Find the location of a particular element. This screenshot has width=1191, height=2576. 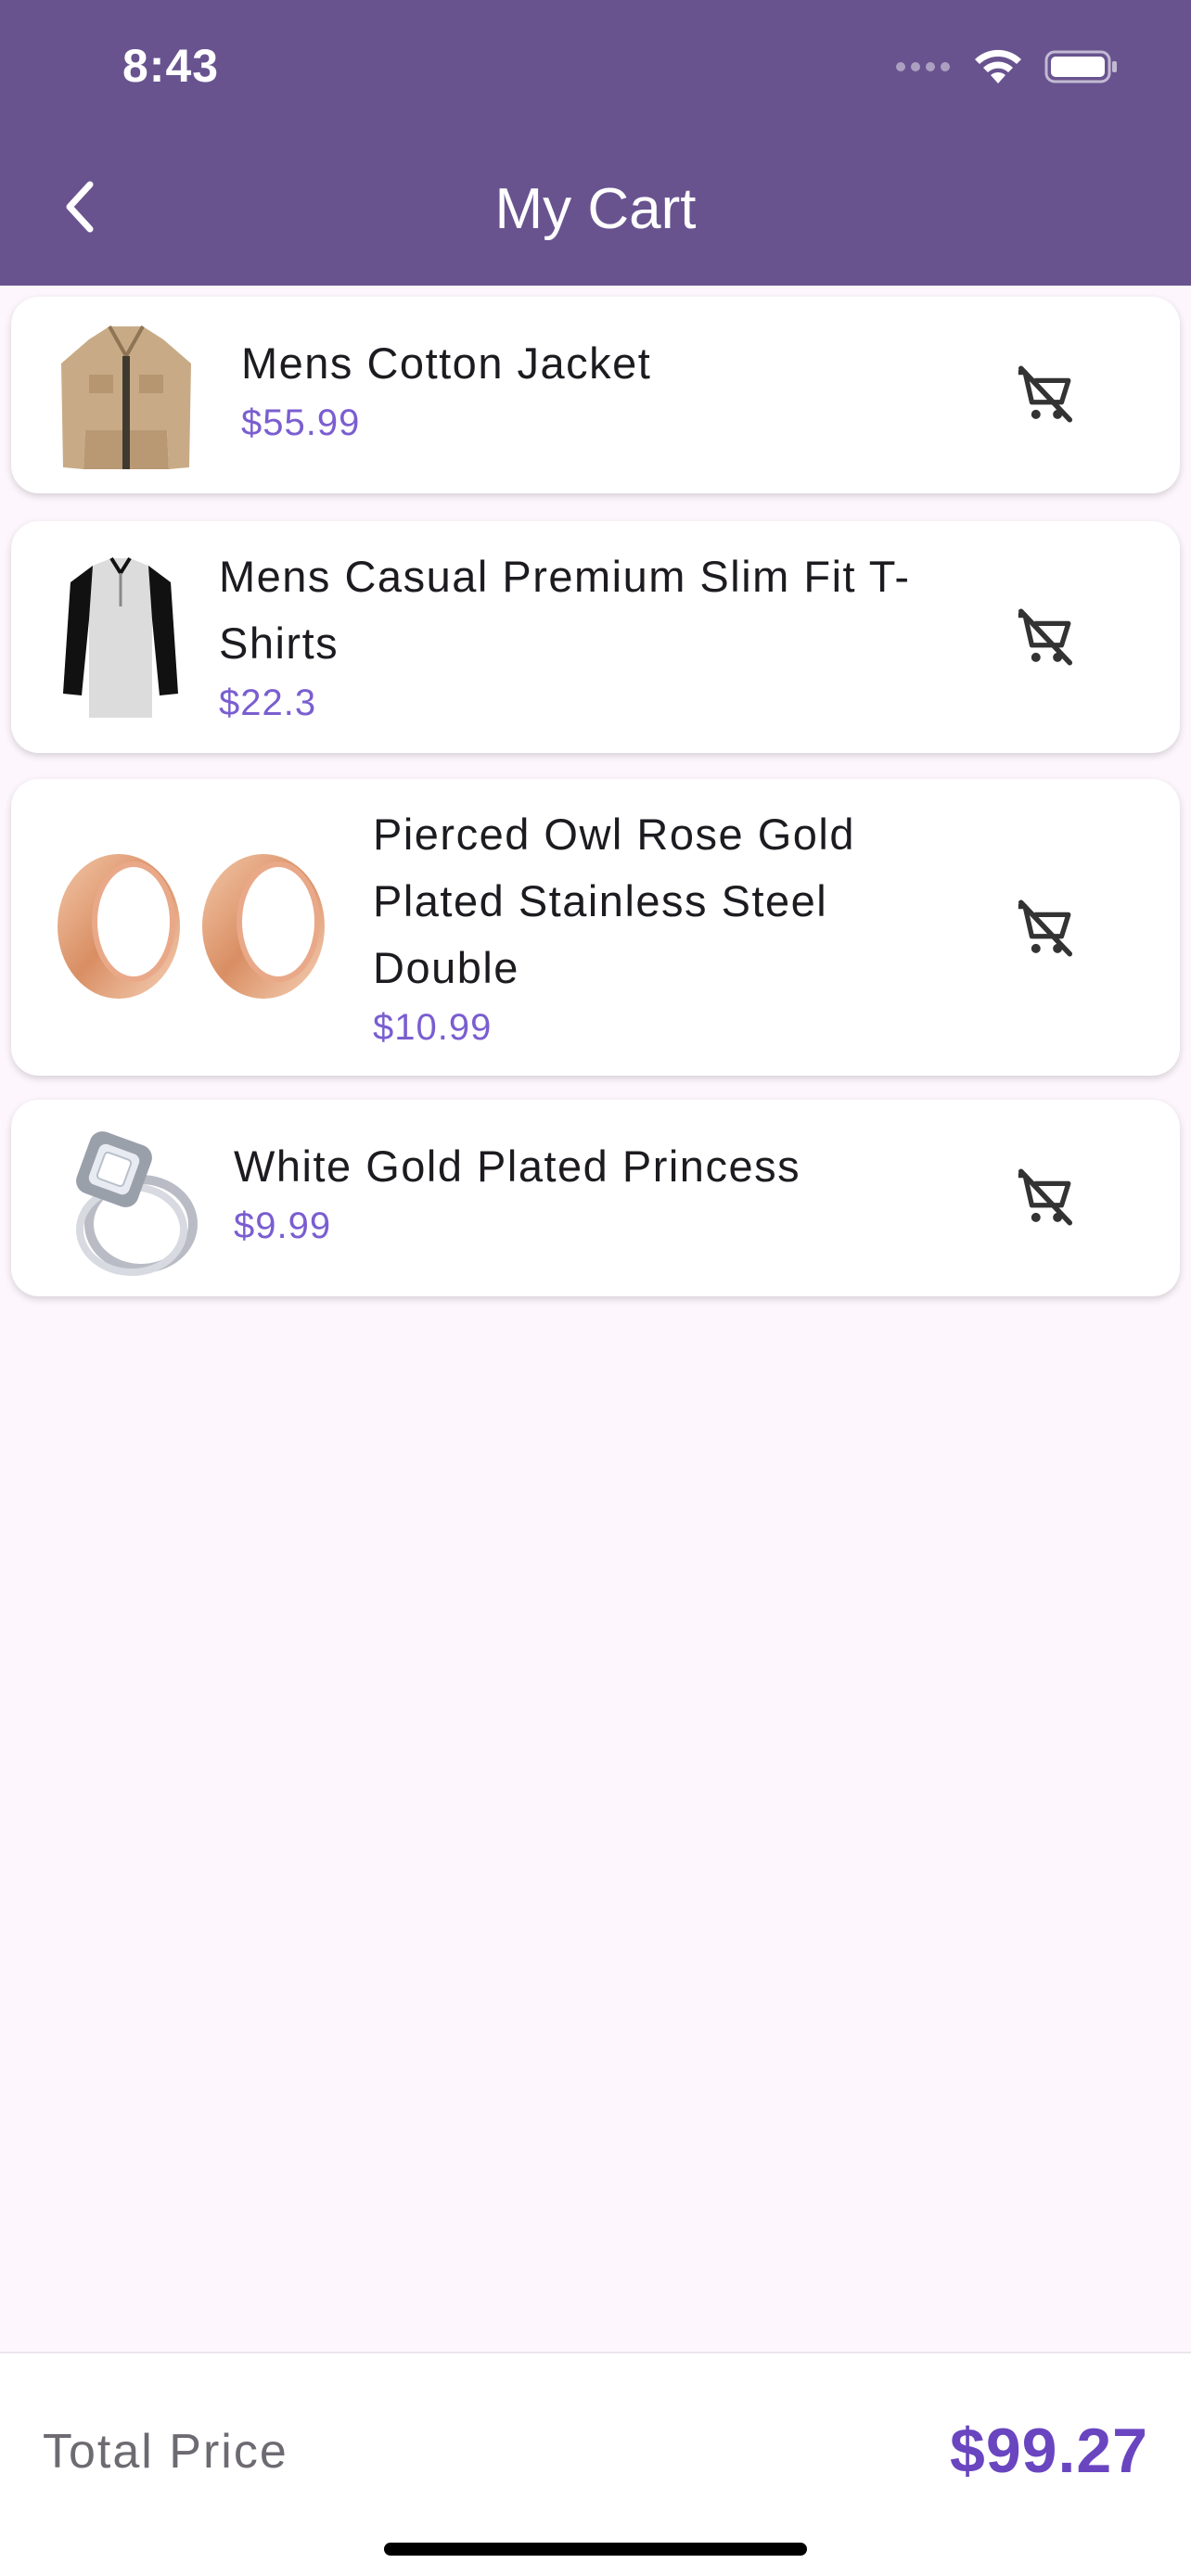

wifi-icon is located at coordinates (998, 66).